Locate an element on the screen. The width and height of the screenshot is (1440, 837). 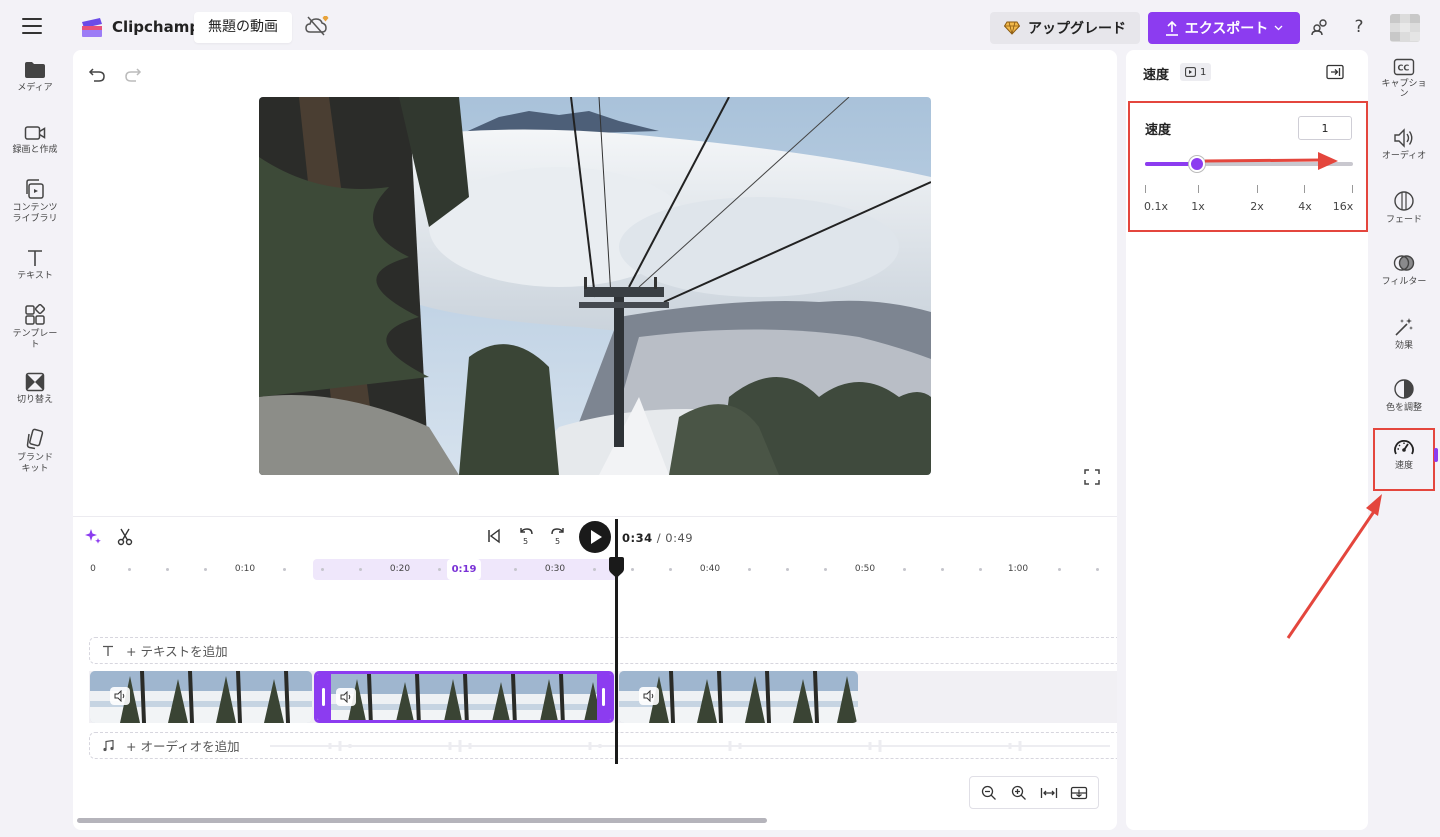
sidebar-label: 録画と作成 is located at coordinates (35, 150).